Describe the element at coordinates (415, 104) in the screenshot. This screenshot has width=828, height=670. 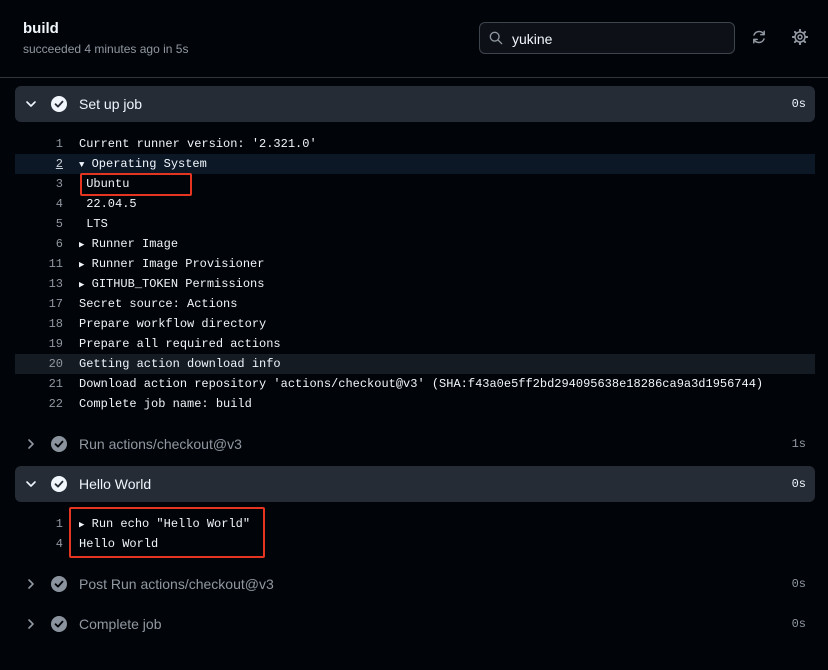
I see `step-header-set-up-job: Set up job 0s` at that location.